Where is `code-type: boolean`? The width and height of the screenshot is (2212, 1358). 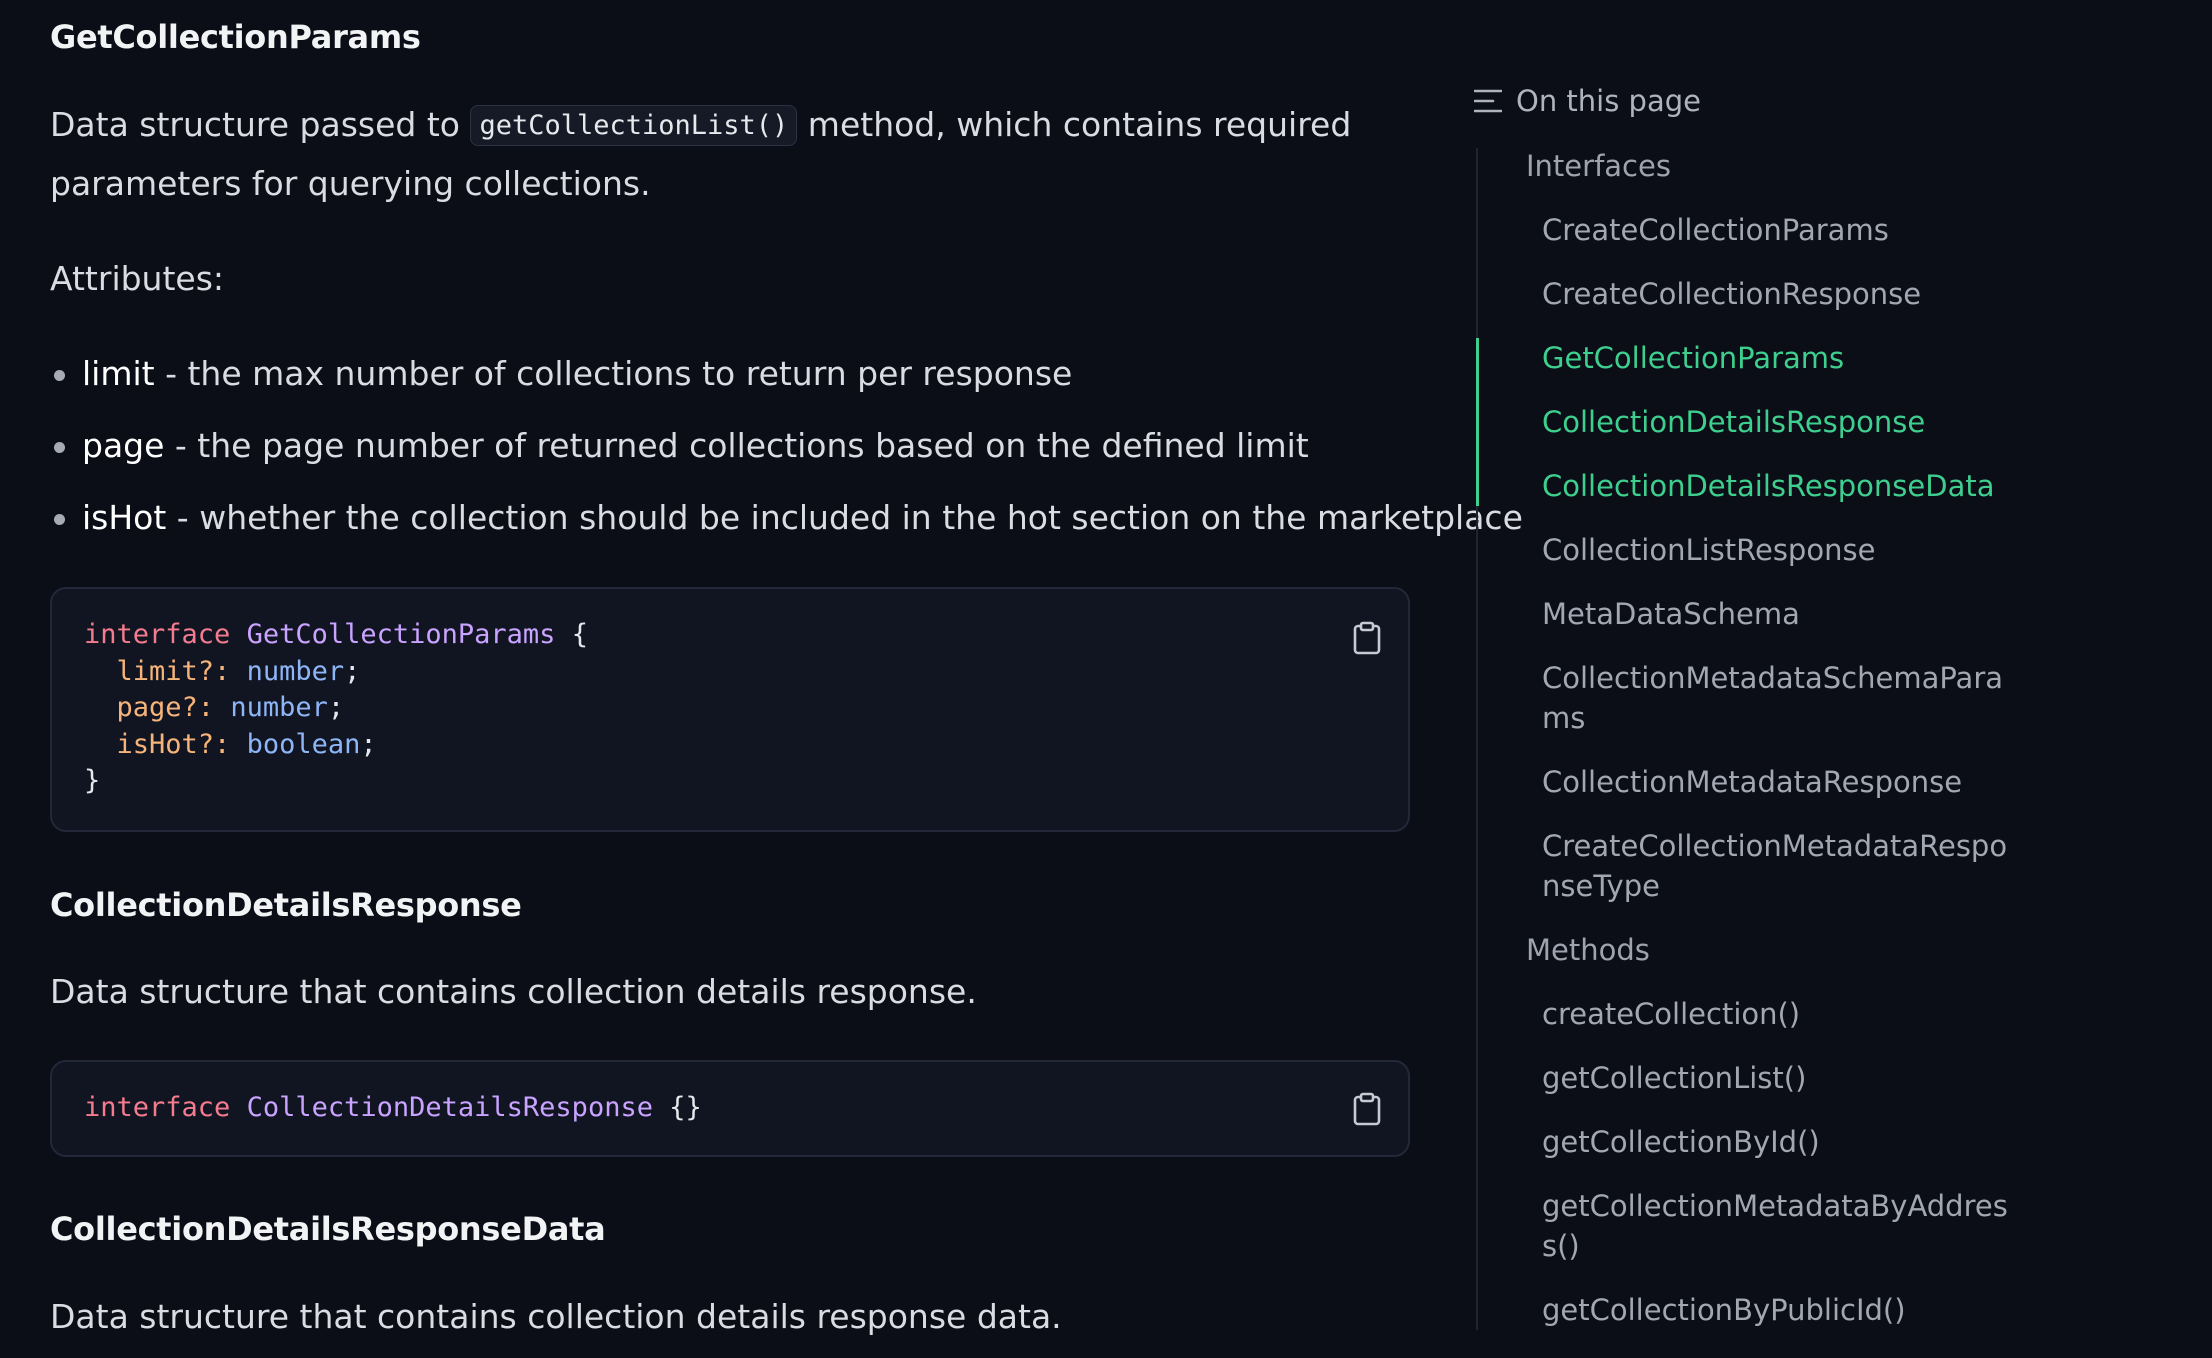
code-type: boolean is located at coordinates (303, 744).